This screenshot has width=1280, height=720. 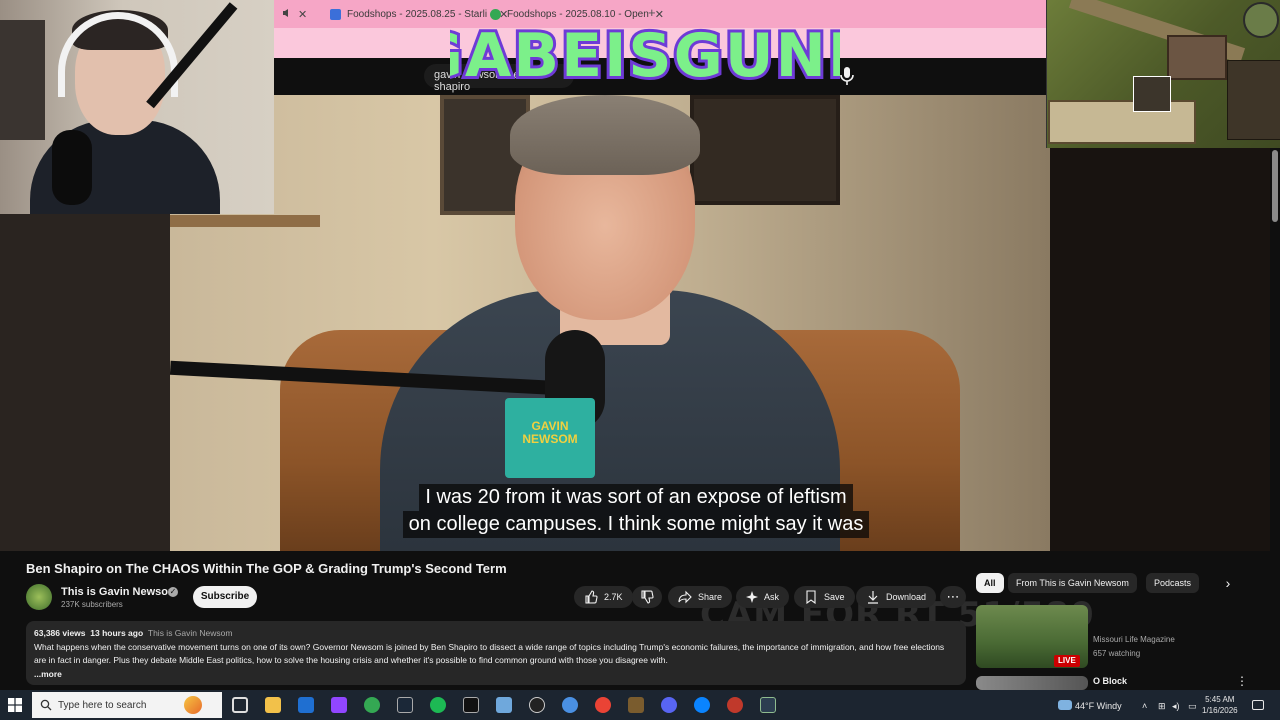 I want to click on channel-name: This is Gavin Newsom, so click(x=119, y=592).